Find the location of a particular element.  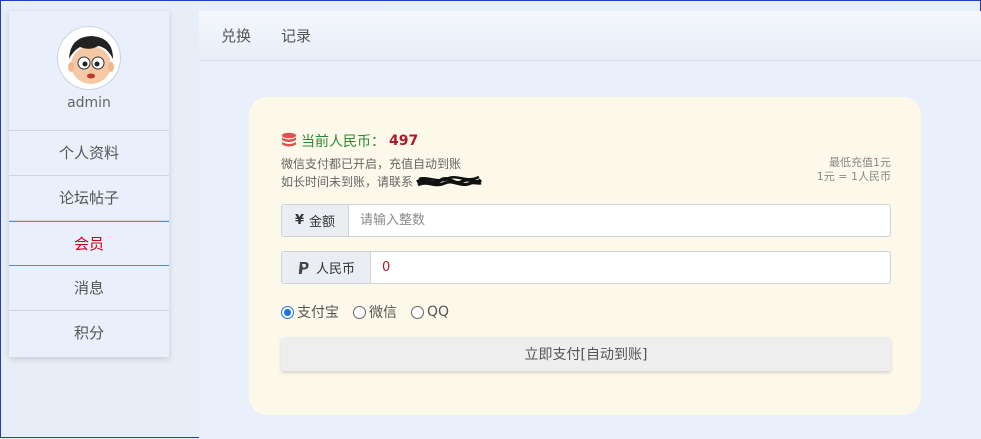

sidebar-item-messages: 消息 is located at coordinates (89, 288).